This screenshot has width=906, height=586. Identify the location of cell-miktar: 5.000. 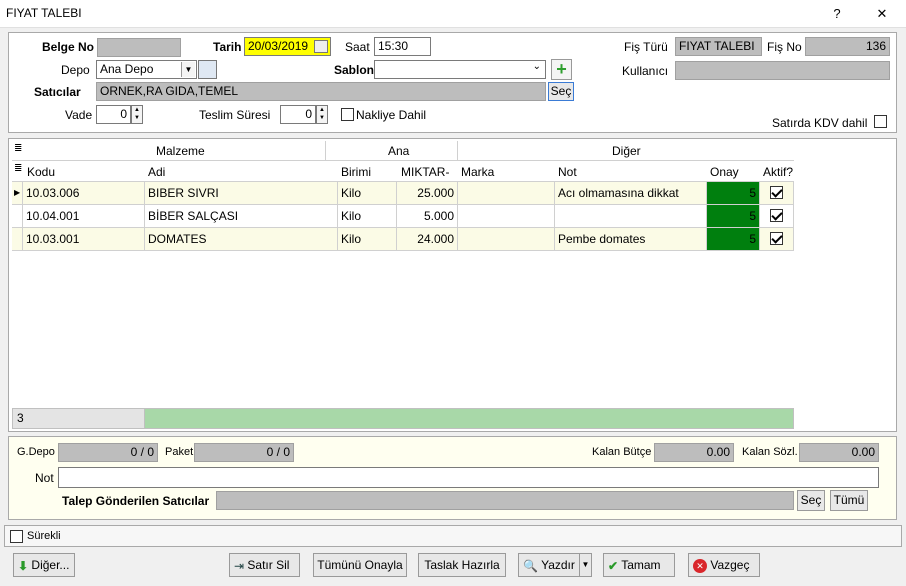
(427, 216).